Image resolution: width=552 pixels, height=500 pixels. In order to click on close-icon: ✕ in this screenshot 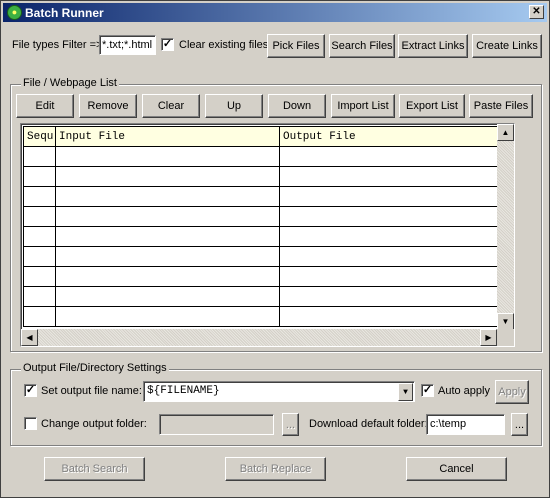, I will do `click(536, 11)`.